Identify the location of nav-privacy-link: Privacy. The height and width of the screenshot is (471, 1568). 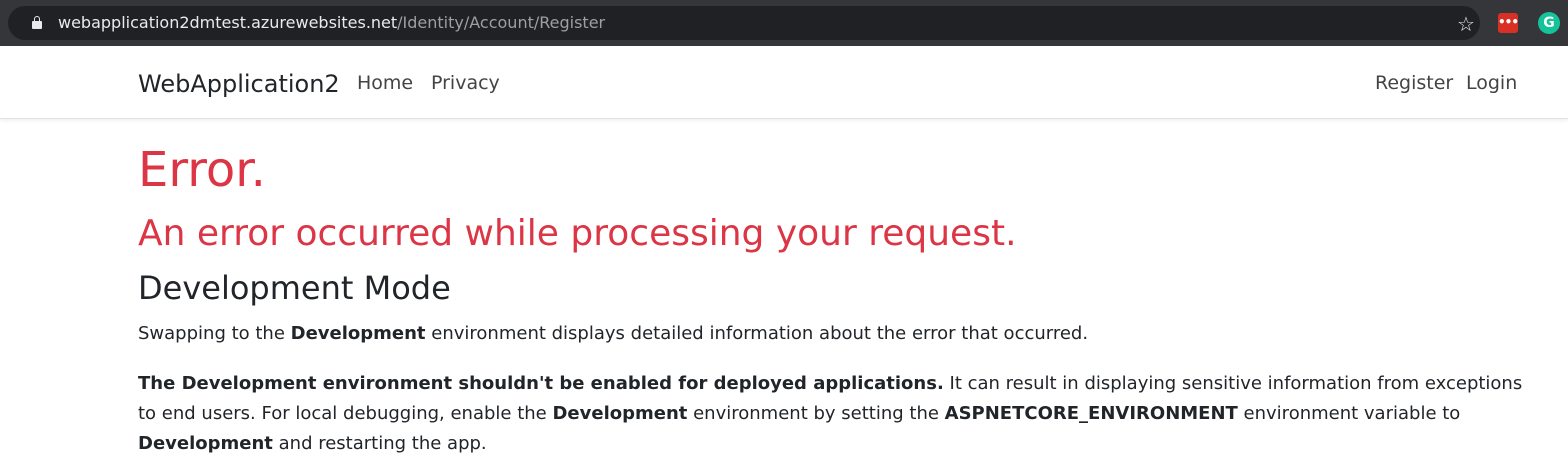
(465, 82).